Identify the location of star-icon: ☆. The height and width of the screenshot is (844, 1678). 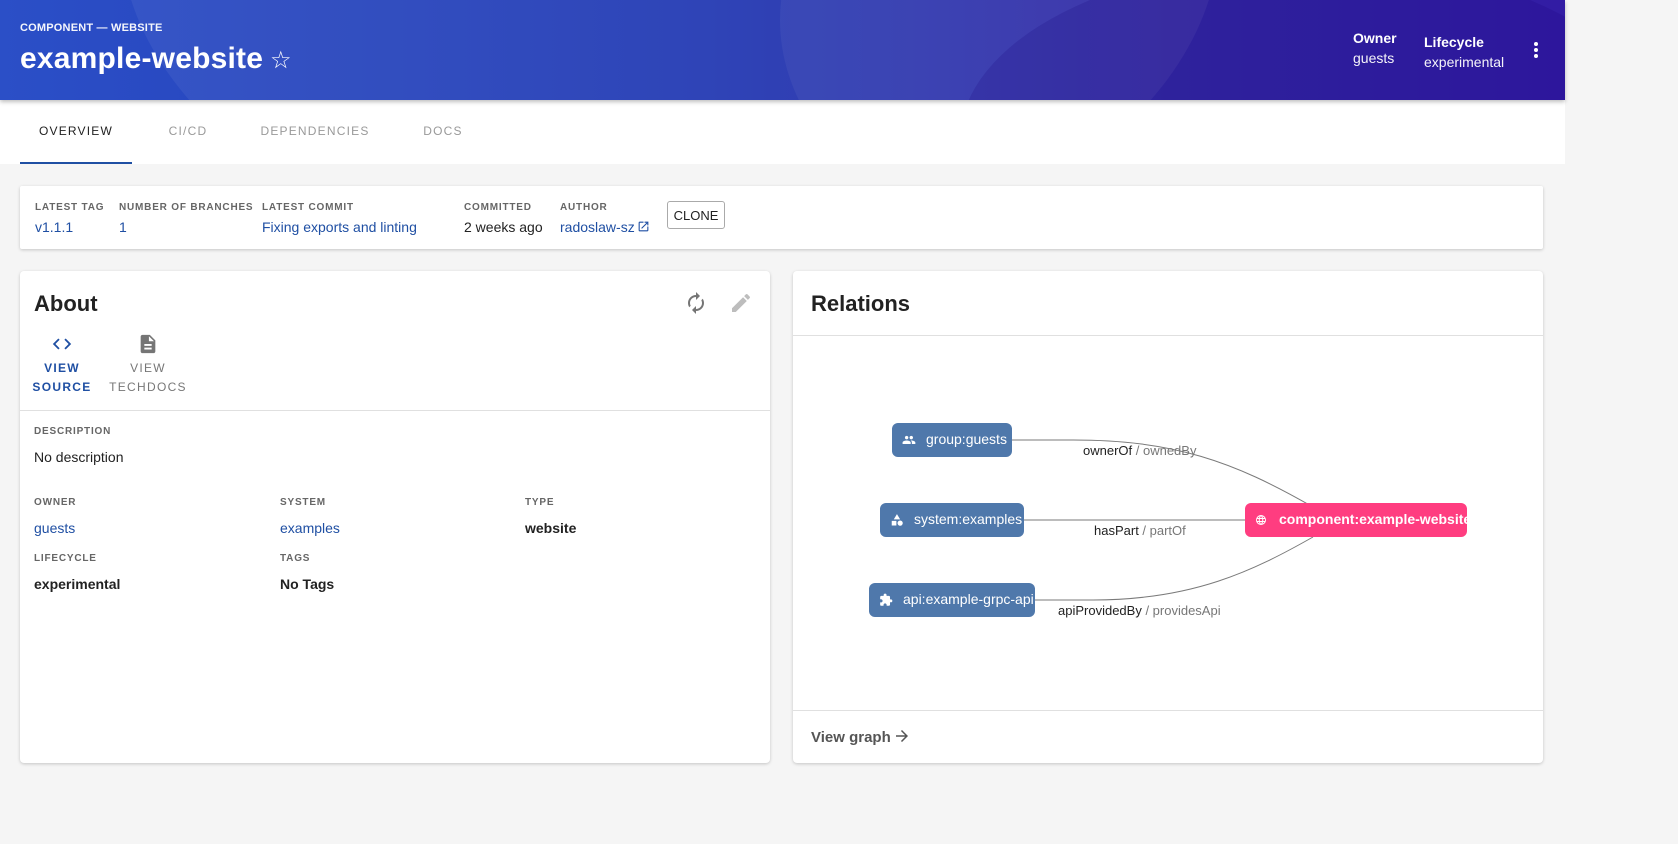
(281, 61).